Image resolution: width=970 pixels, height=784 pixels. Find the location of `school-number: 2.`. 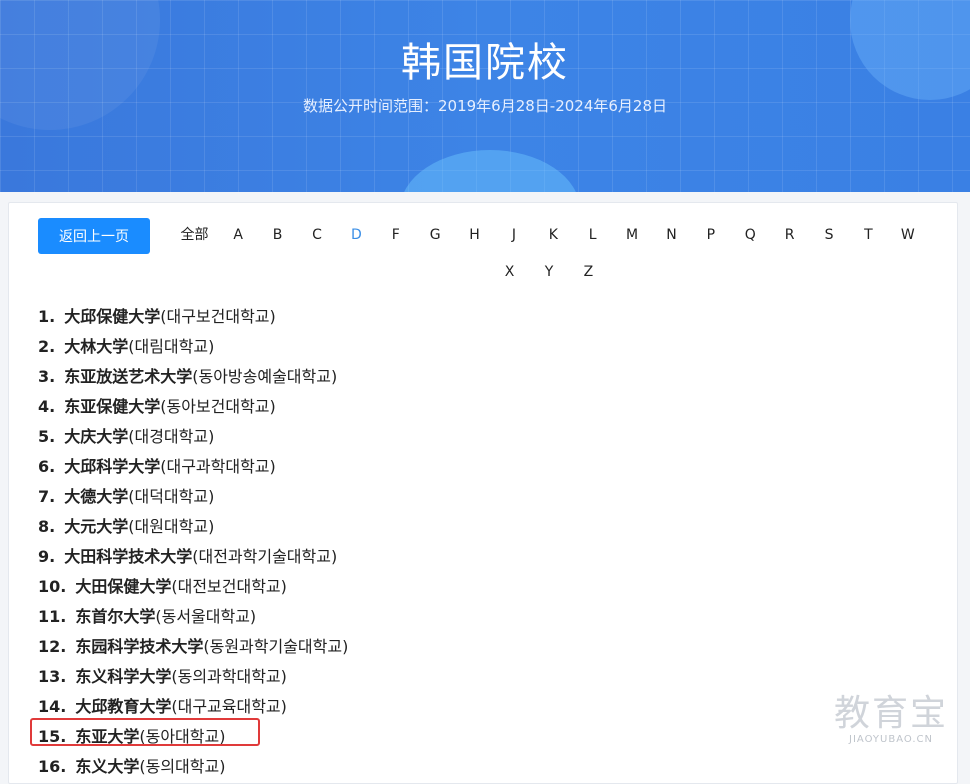

school-number: 2. is located at coordinates (47, 346).